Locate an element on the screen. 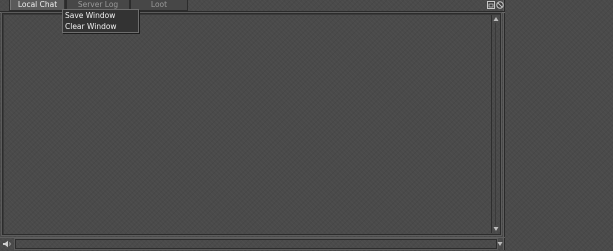 The width and height of the screenshot is (613, 251). tab-local-chat: Local Chat is located at coordinates (37, 5).